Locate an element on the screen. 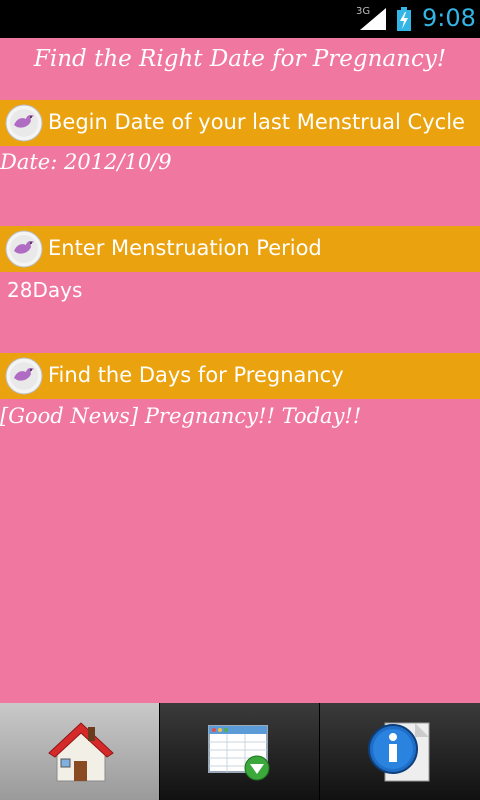 This screenshot has height=800, width=480. app-title: Find the Right Date for Pregnancy! is located at coordinates (240, 59).